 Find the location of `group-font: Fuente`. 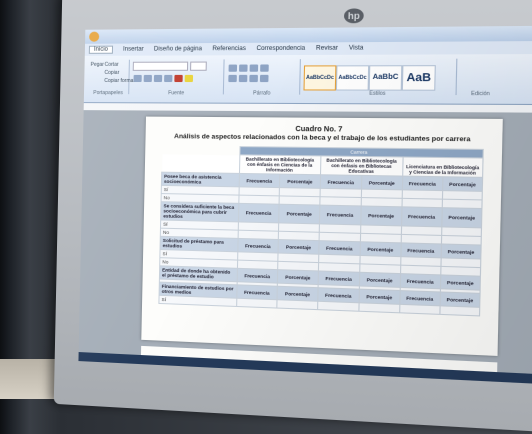

group-font: Fuente is located at coordinates (177, 76).